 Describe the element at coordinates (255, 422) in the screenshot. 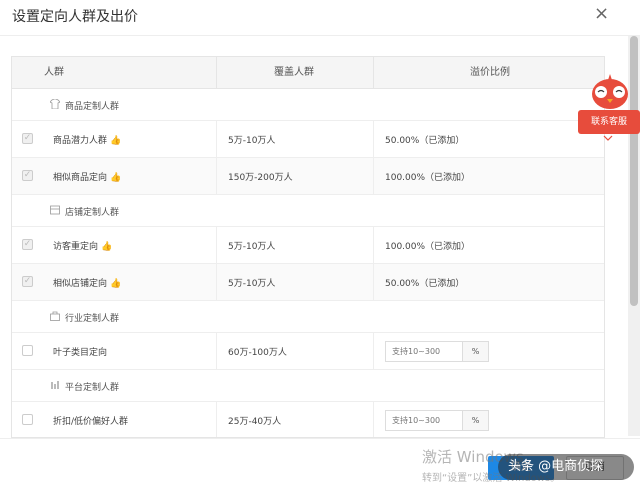

I see `row-coverage: 25万-40万人` at that location.